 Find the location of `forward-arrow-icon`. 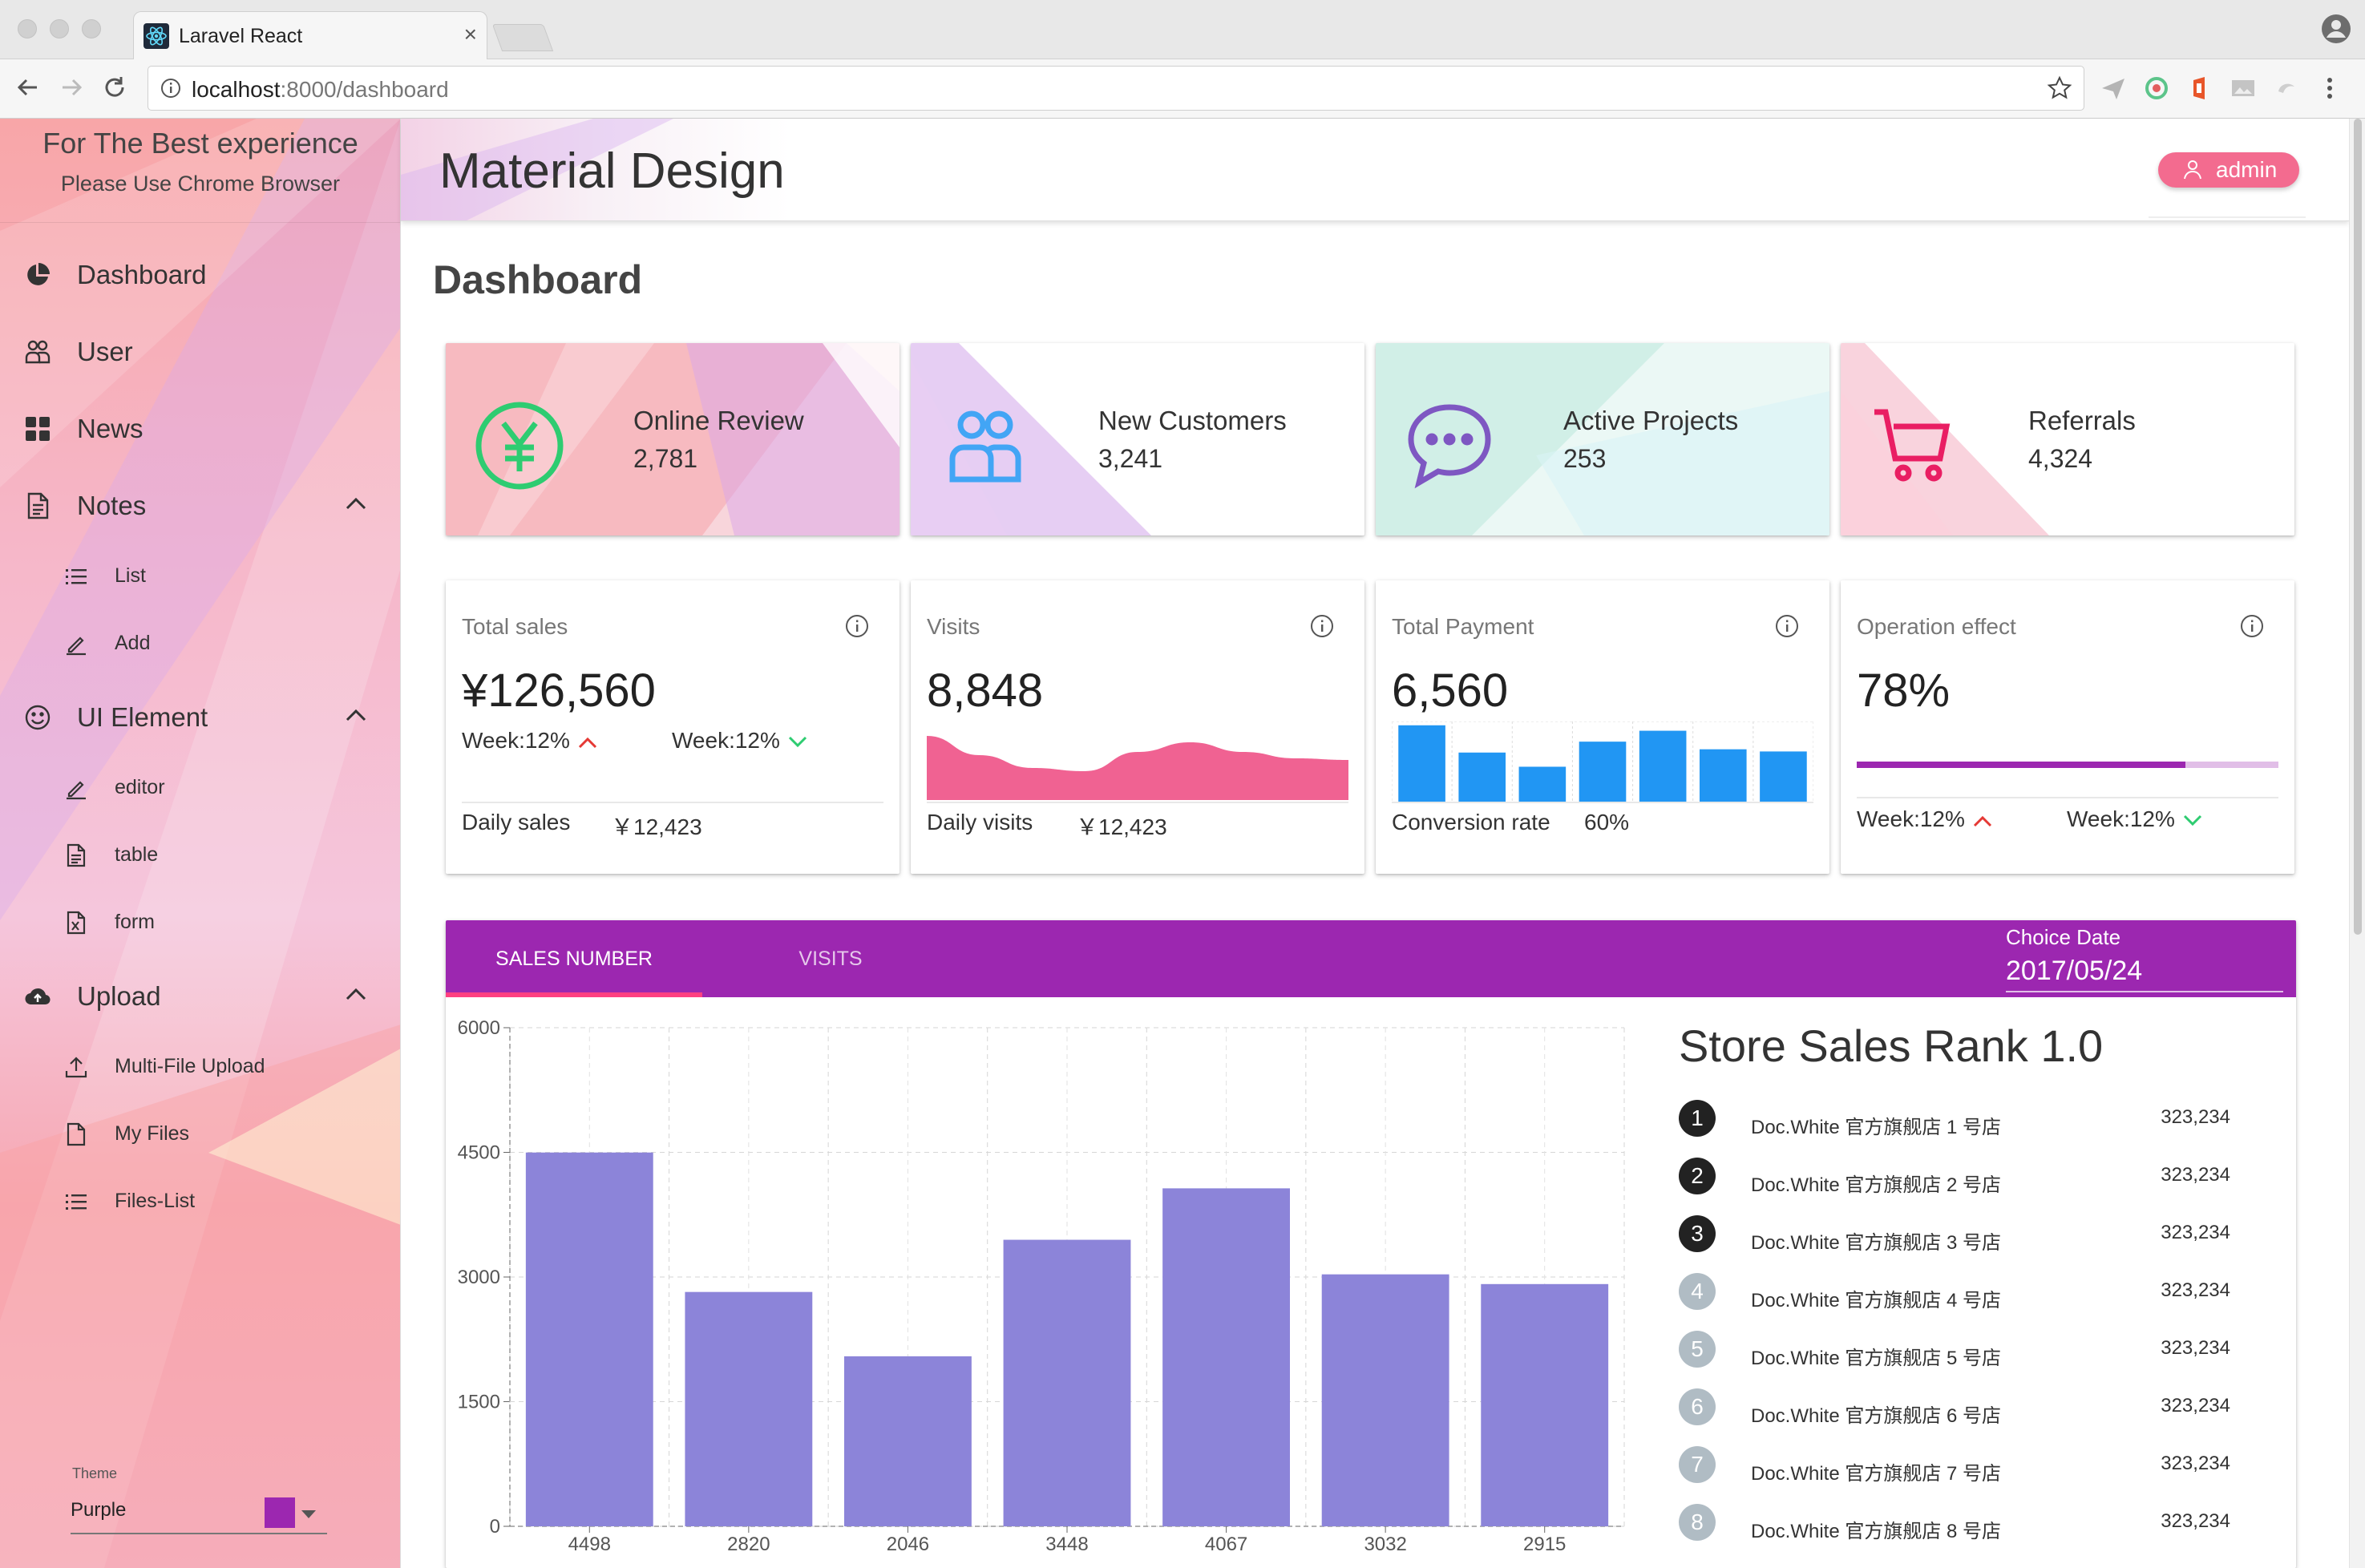

forward-arrow-icon is located at coordinates (71, 87).